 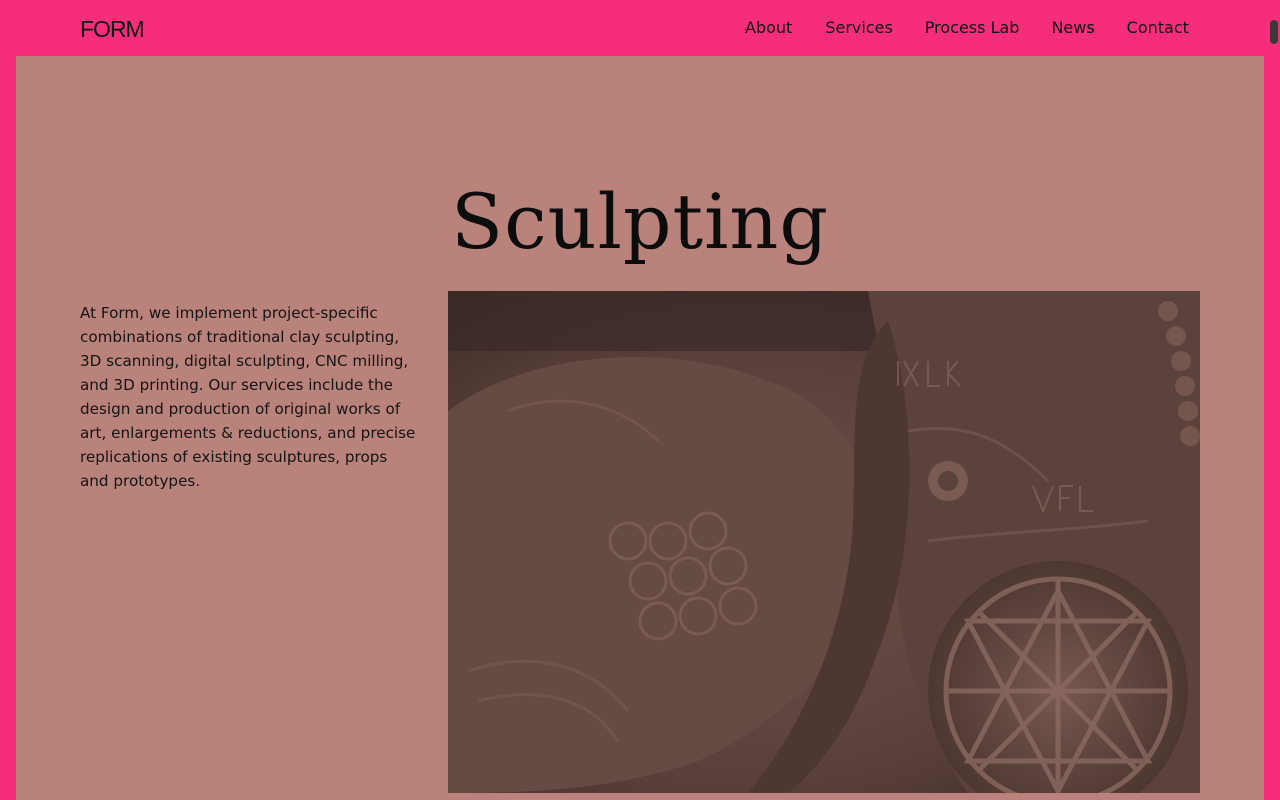 I want to click on main-nav: About Services Process Lab News Contact, so click(x=967, y=28).